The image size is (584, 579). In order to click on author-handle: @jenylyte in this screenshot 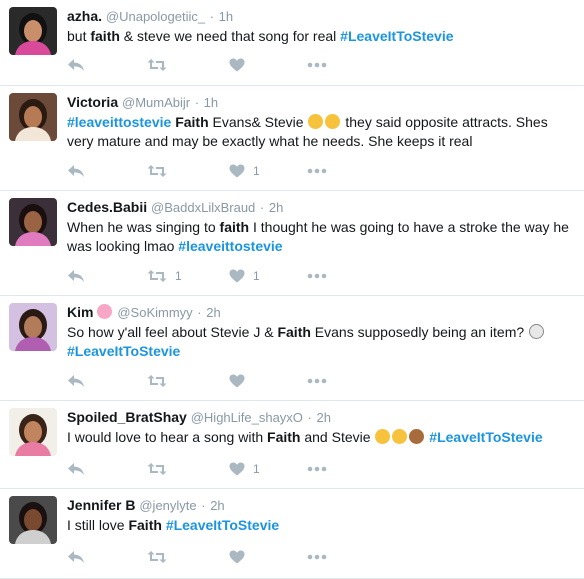, I will do `click(167, 505)`.